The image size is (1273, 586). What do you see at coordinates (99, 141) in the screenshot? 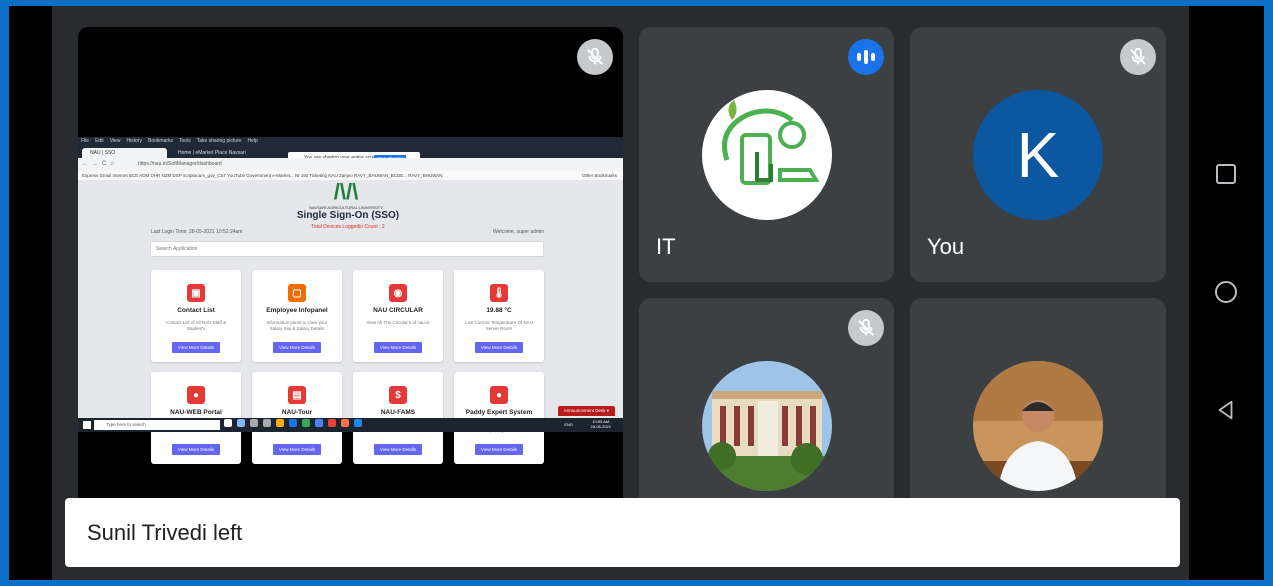
I see `browser-menu-item: Edit` at bounding box center [99, 141].